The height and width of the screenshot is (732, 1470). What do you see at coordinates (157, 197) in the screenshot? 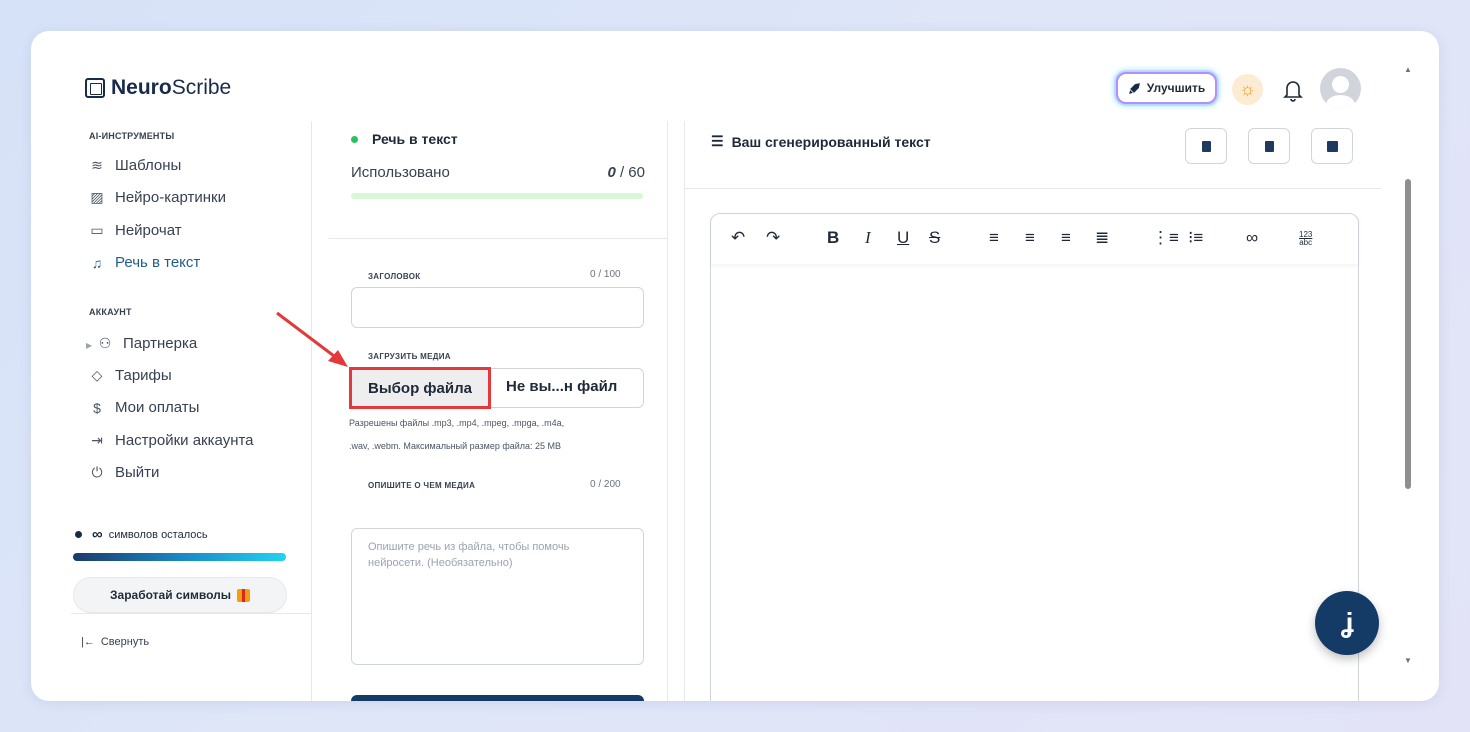
I see `sidebar-item-neuro-images: ▨ Нейро-картинки` at bounding box center [157, 197].